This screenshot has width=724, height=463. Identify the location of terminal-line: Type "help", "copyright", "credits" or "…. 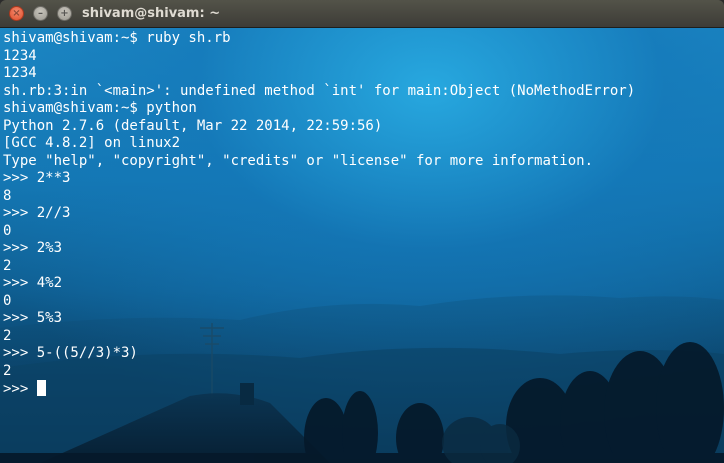
(298, 160).